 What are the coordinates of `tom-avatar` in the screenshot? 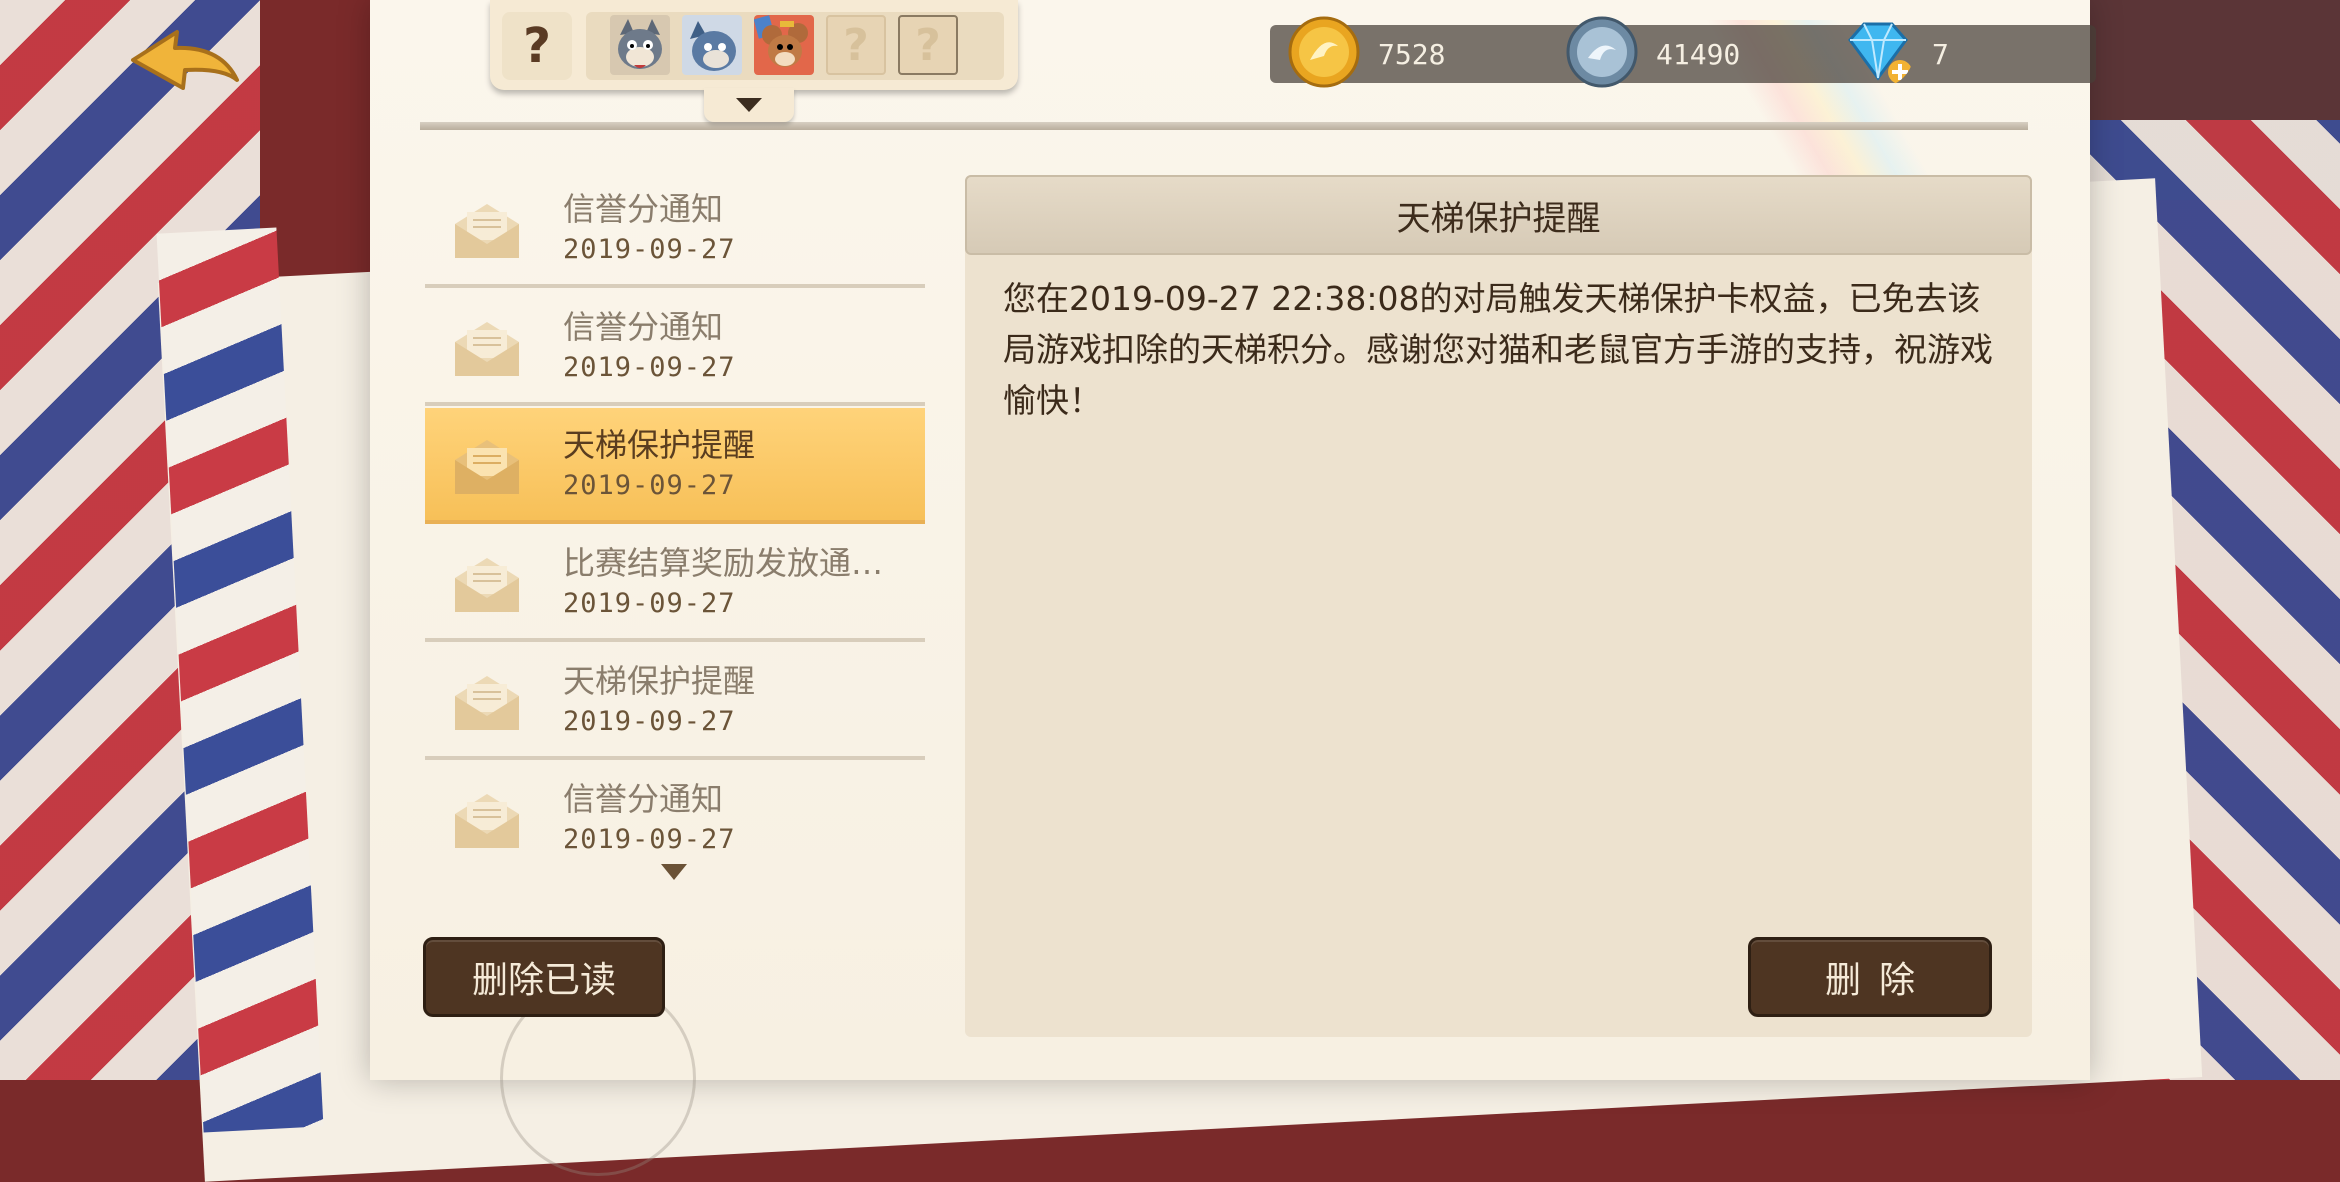 It's located at (640, 45).